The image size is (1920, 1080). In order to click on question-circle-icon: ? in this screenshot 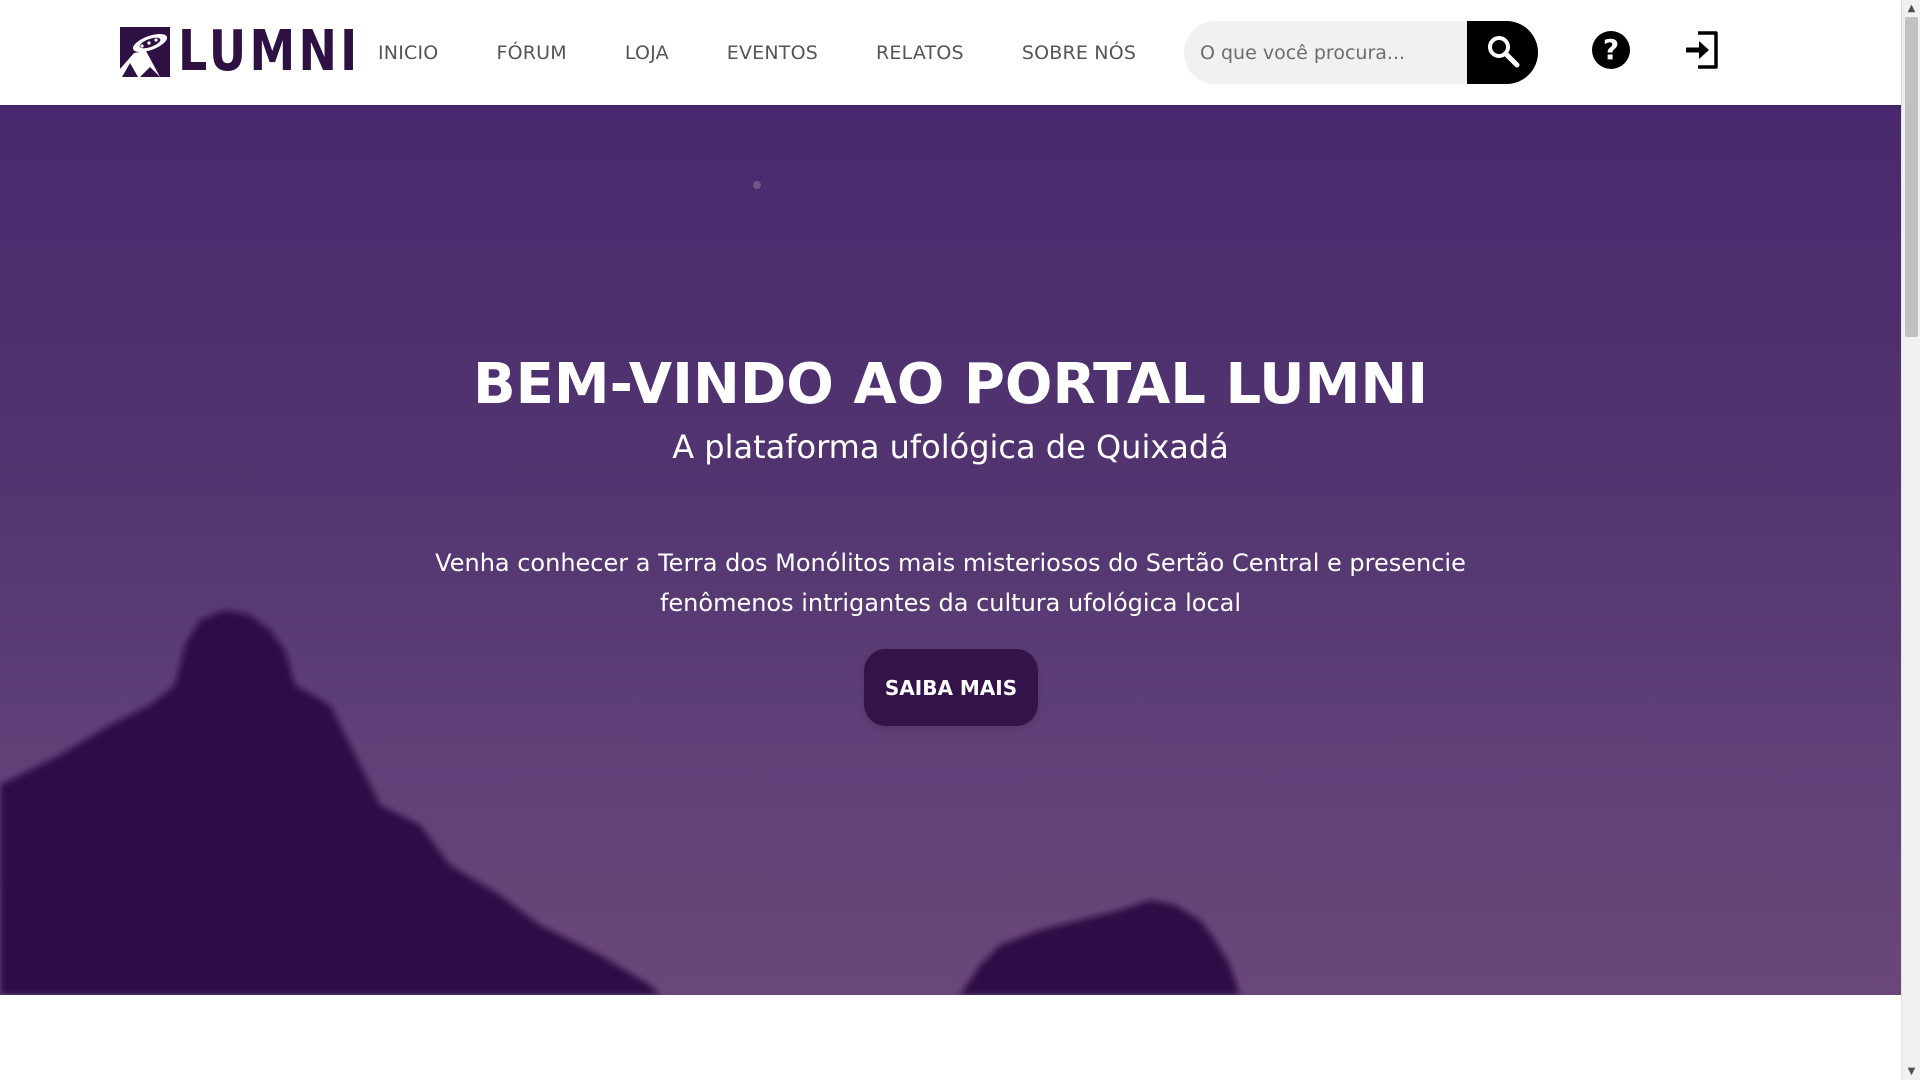, I will do `click(1611, 49)`.